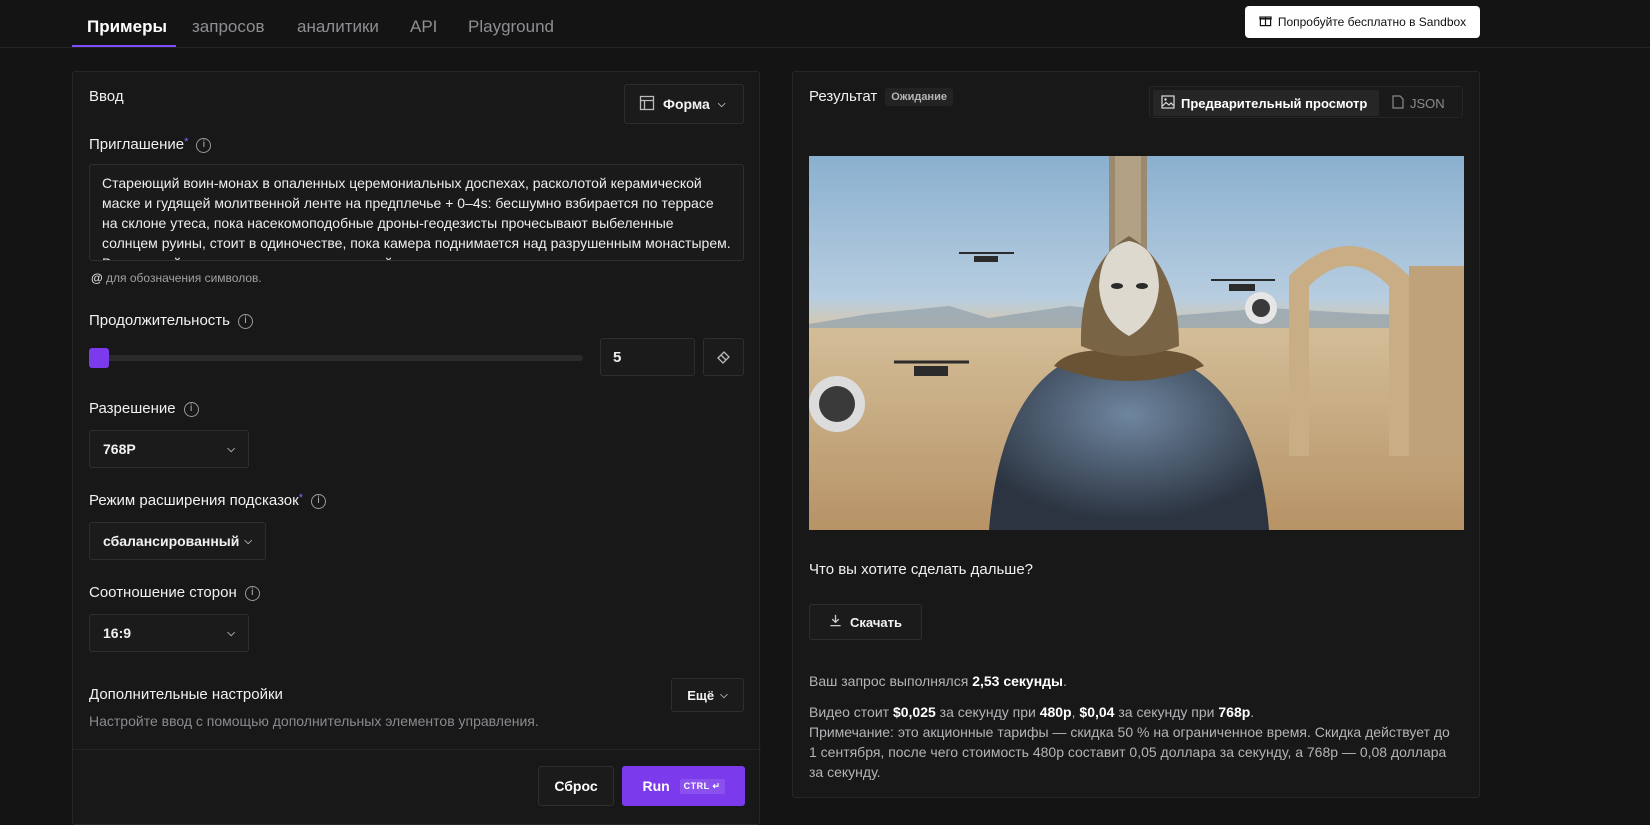  Describe the element at coordinates (647, 357) in the screenshot. I see `duration-input: 5` at that location.